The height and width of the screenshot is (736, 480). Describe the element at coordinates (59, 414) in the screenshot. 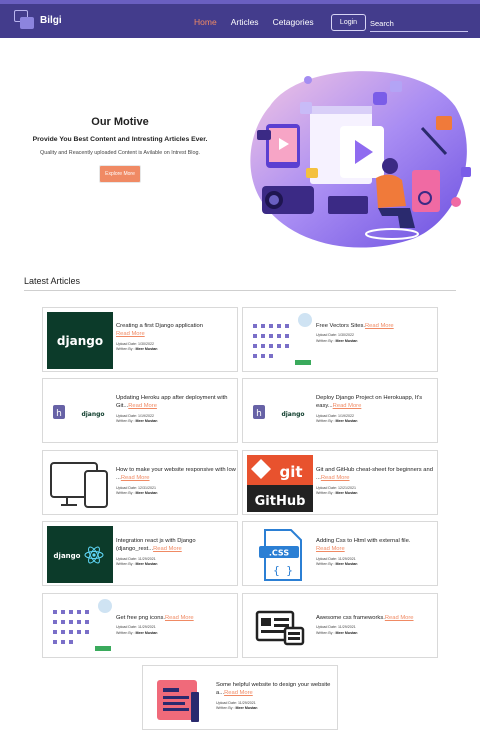

I see `svg-text: h` at that location.